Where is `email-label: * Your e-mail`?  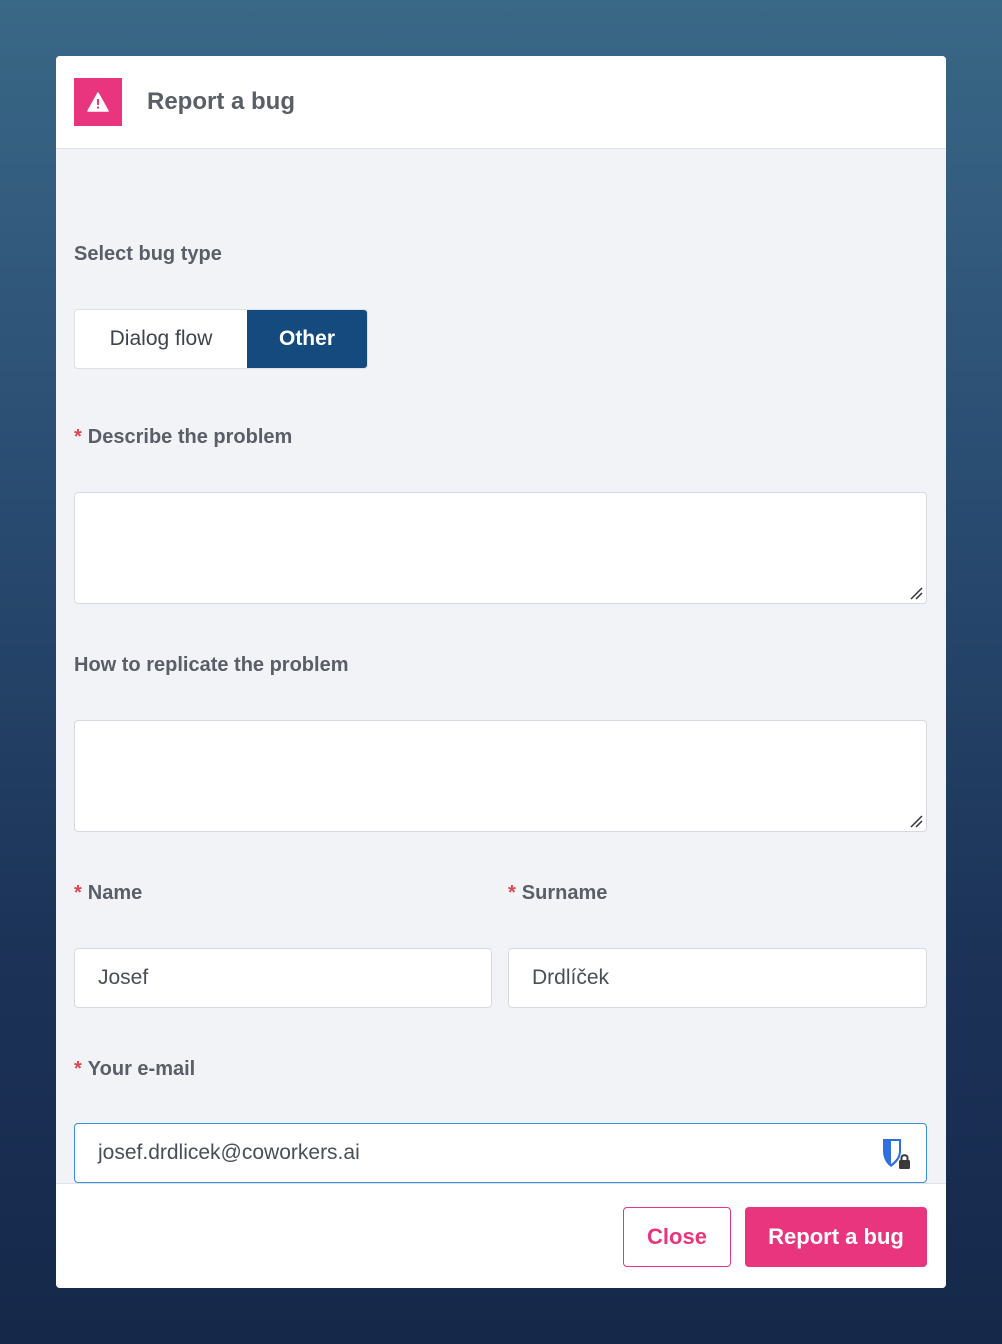 email-label: * Your e-mail is located at coordinates (134, 1069).